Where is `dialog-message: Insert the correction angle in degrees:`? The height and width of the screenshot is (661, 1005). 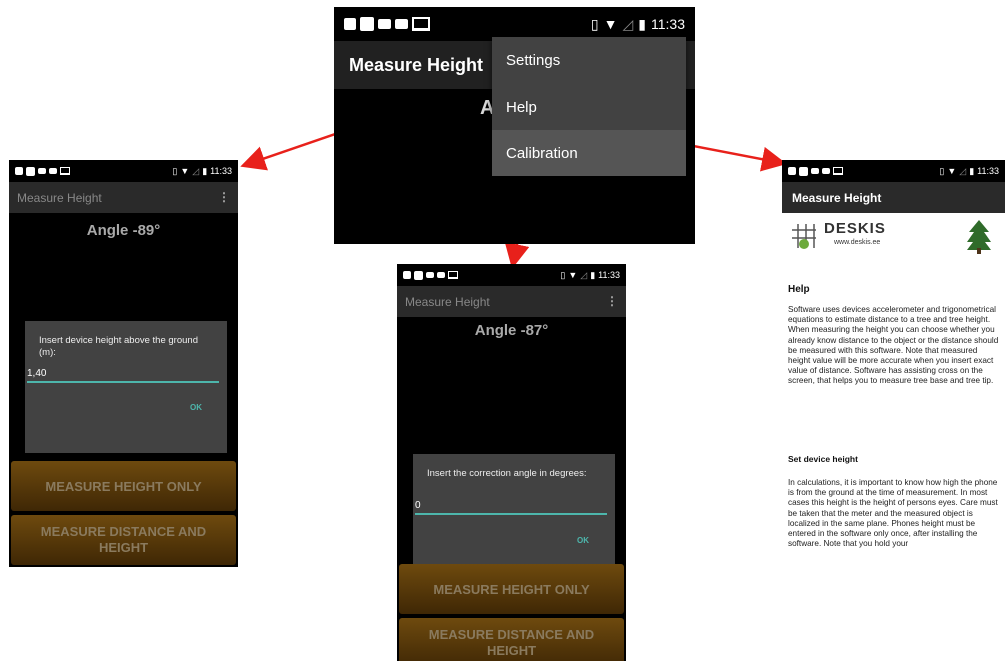 dialog-message: Insert the correction angle in degrees: is located at coordinates (507, 473).